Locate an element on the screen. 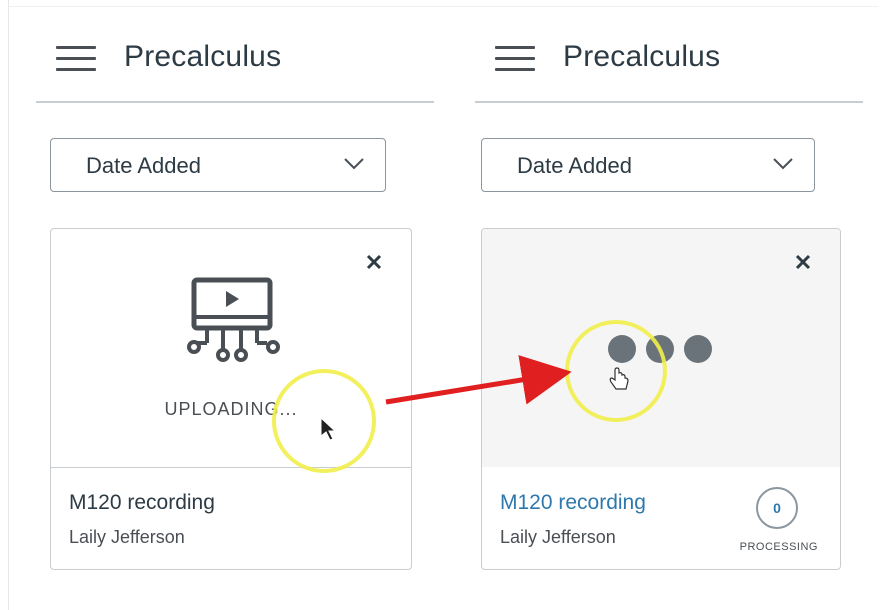  processing-count-badge: 0 is located at coordinates (777, 508).